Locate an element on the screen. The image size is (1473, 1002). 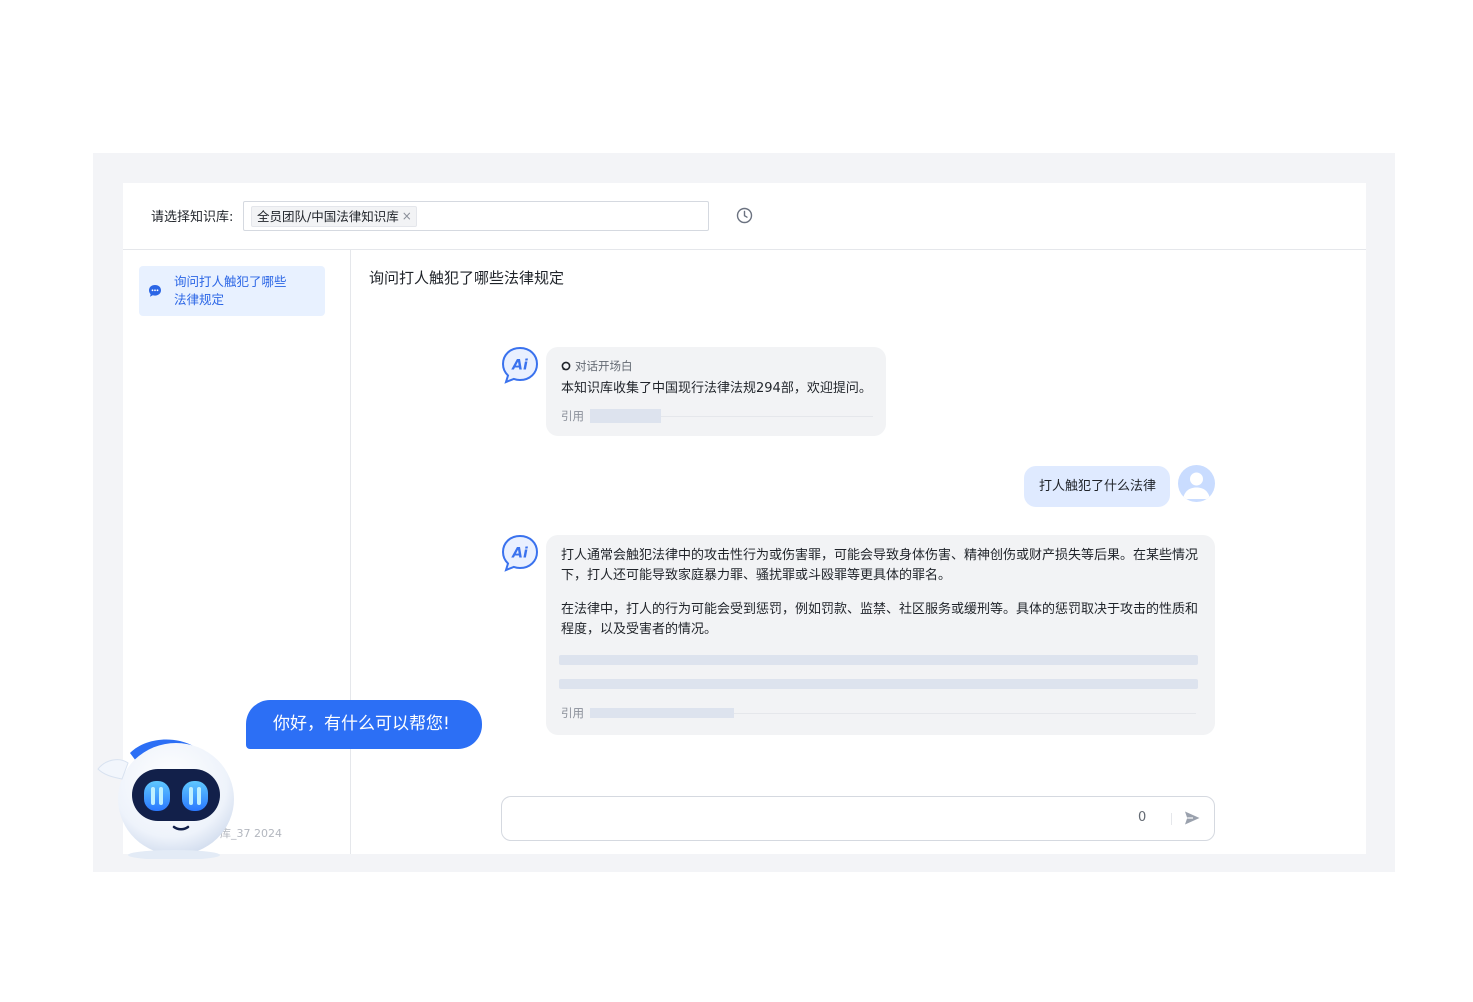
user-message: 打人触犯了什么法律 is located at coordinates (1097, 486).